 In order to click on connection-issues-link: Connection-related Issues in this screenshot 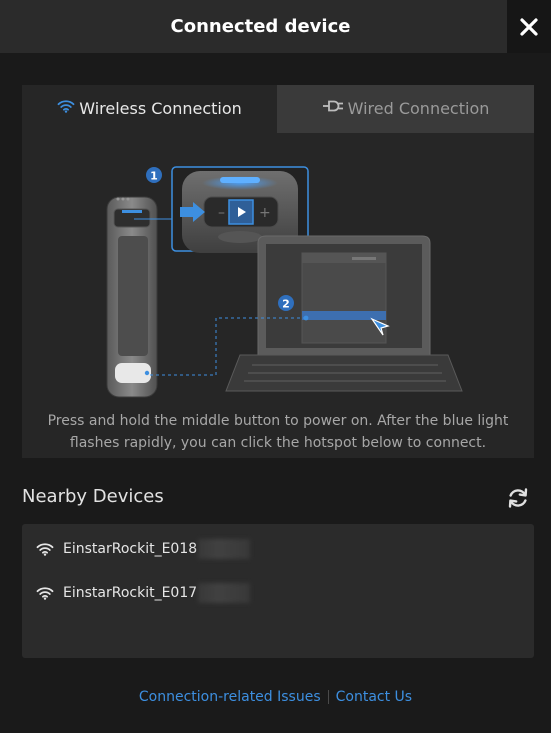, I will do `click(230, 697)`.